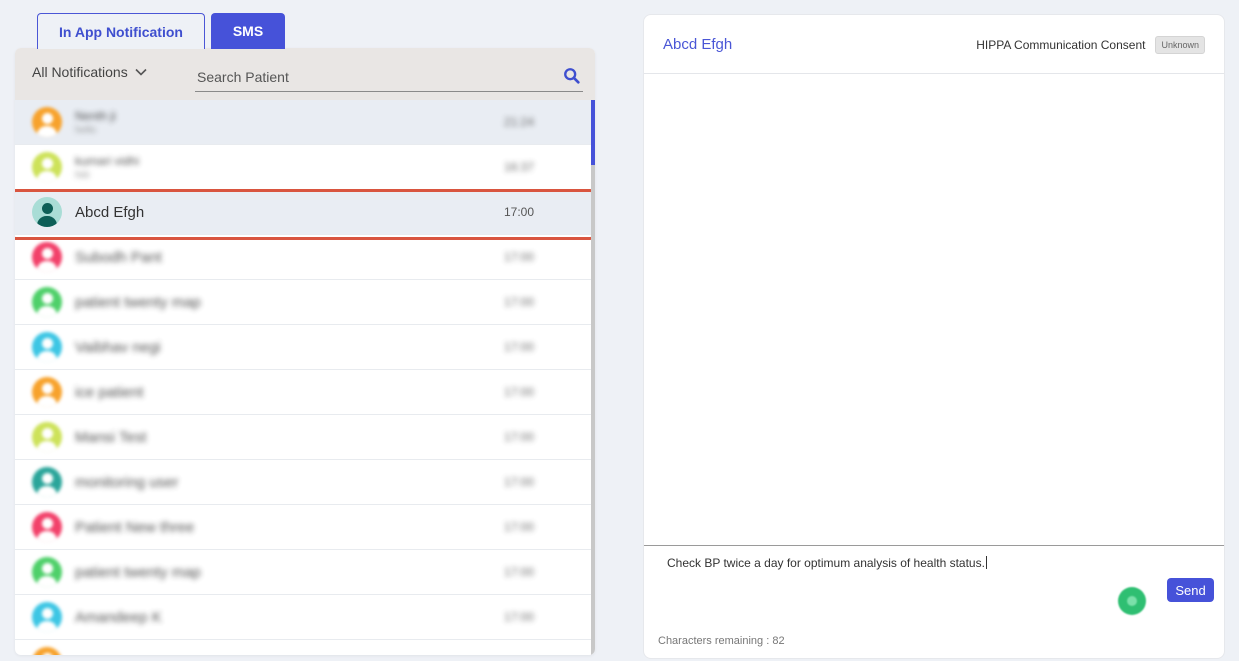 The height and width of the screenshot is (661, 1239). I want to click on message-time: 21:24, so click(519, 122).